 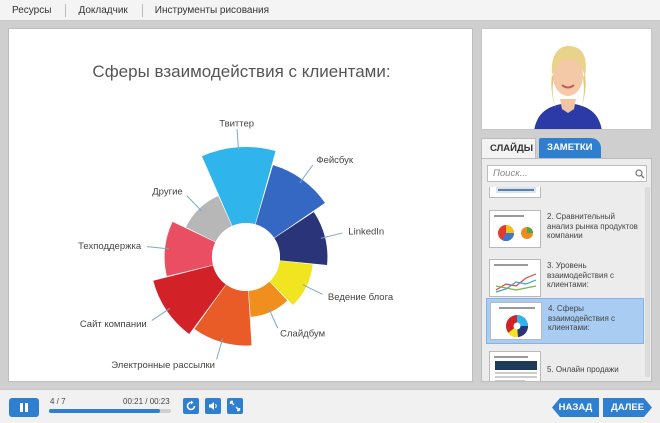 I want to click on chart-label: Фейсбук, so click(x=335, y=160).